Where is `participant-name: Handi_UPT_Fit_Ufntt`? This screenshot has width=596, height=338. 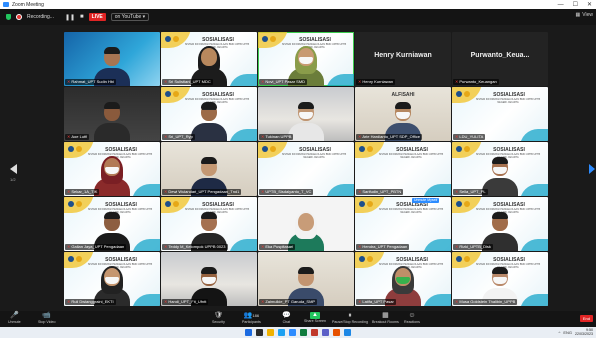 participant-name: Handi_UPT_Fit_Ufntt is located at coordinates (187, 301).